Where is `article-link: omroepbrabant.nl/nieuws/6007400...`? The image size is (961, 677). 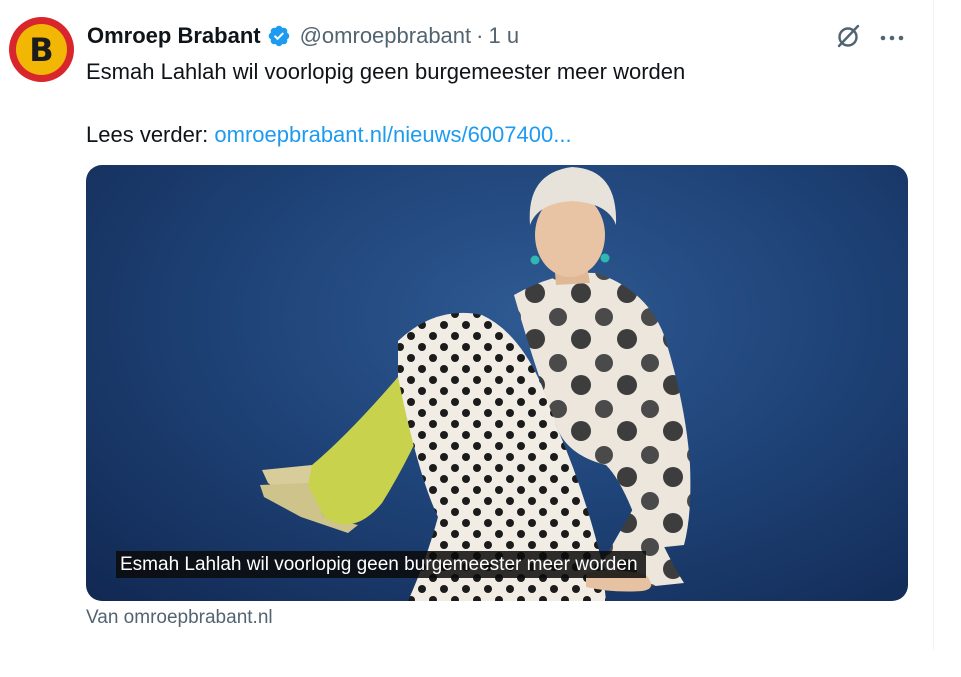 article-link: omroepbrabant.nl/nieuws/6007400... is located at coordinates (392, 134).